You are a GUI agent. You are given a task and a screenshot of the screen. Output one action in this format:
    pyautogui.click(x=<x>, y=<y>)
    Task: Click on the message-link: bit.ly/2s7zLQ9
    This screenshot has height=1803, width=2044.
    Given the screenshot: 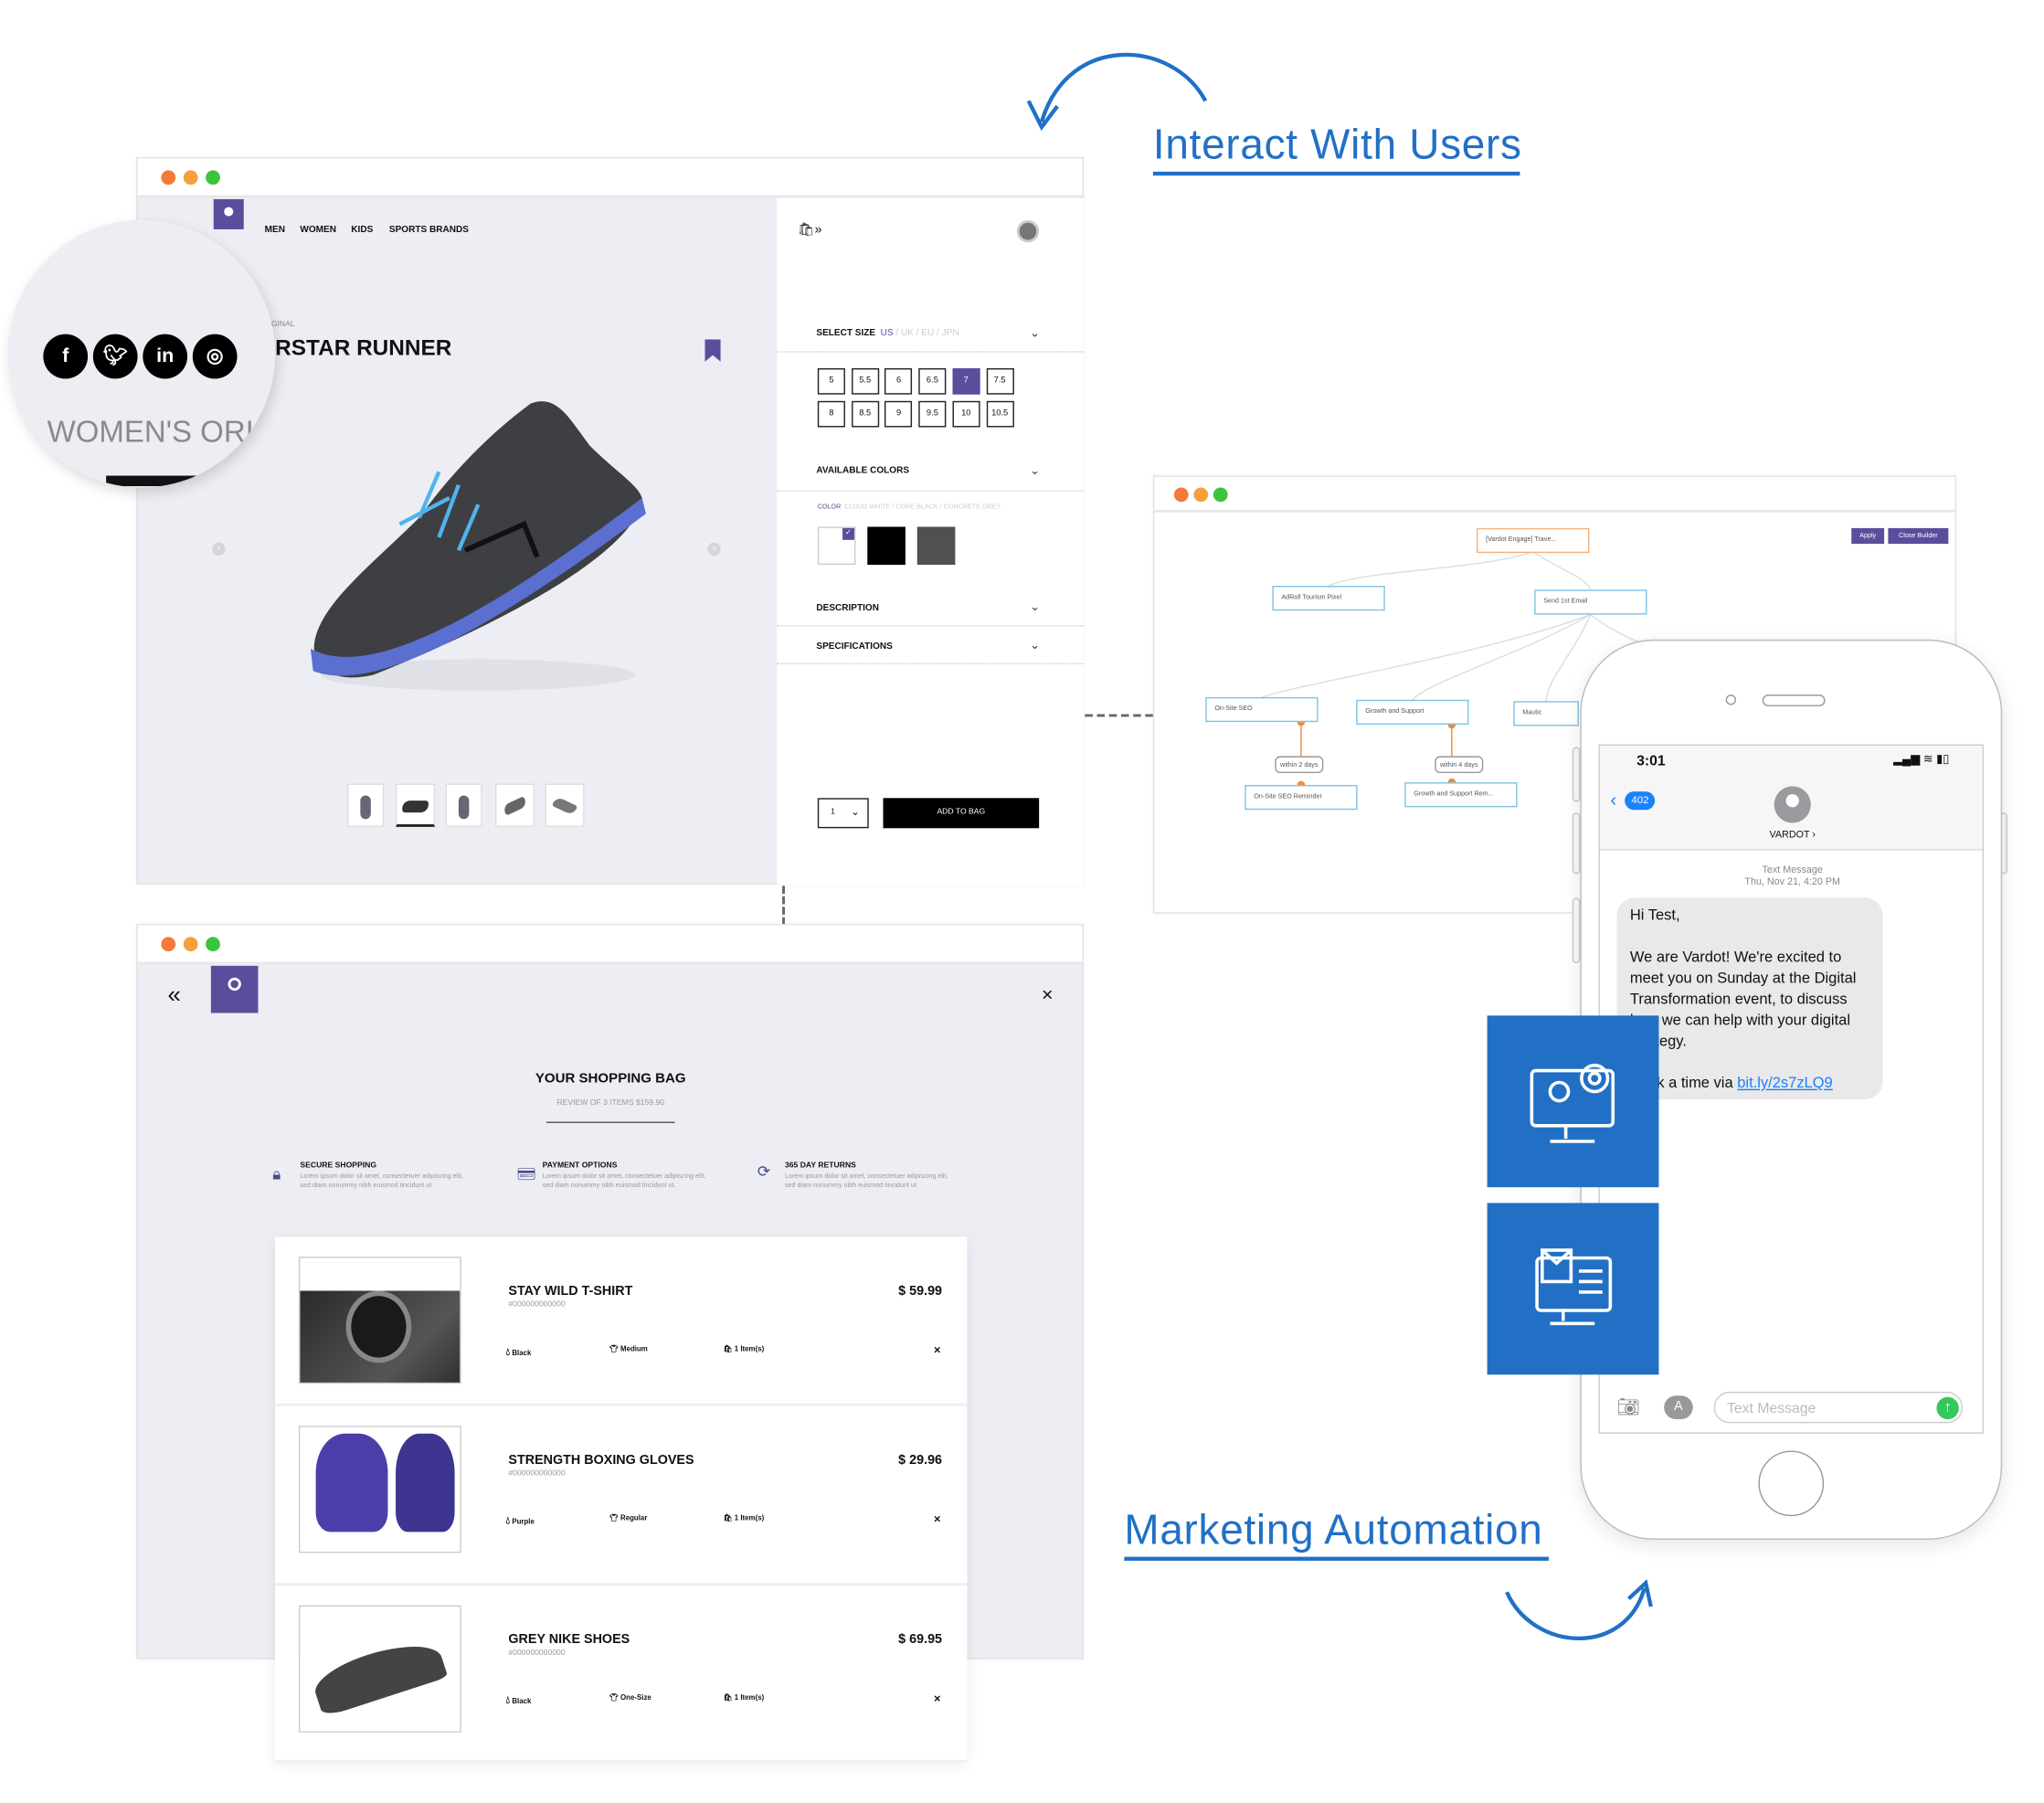 What is the action you would take?
    pyautogui.click(x=1785, y=1083)
    